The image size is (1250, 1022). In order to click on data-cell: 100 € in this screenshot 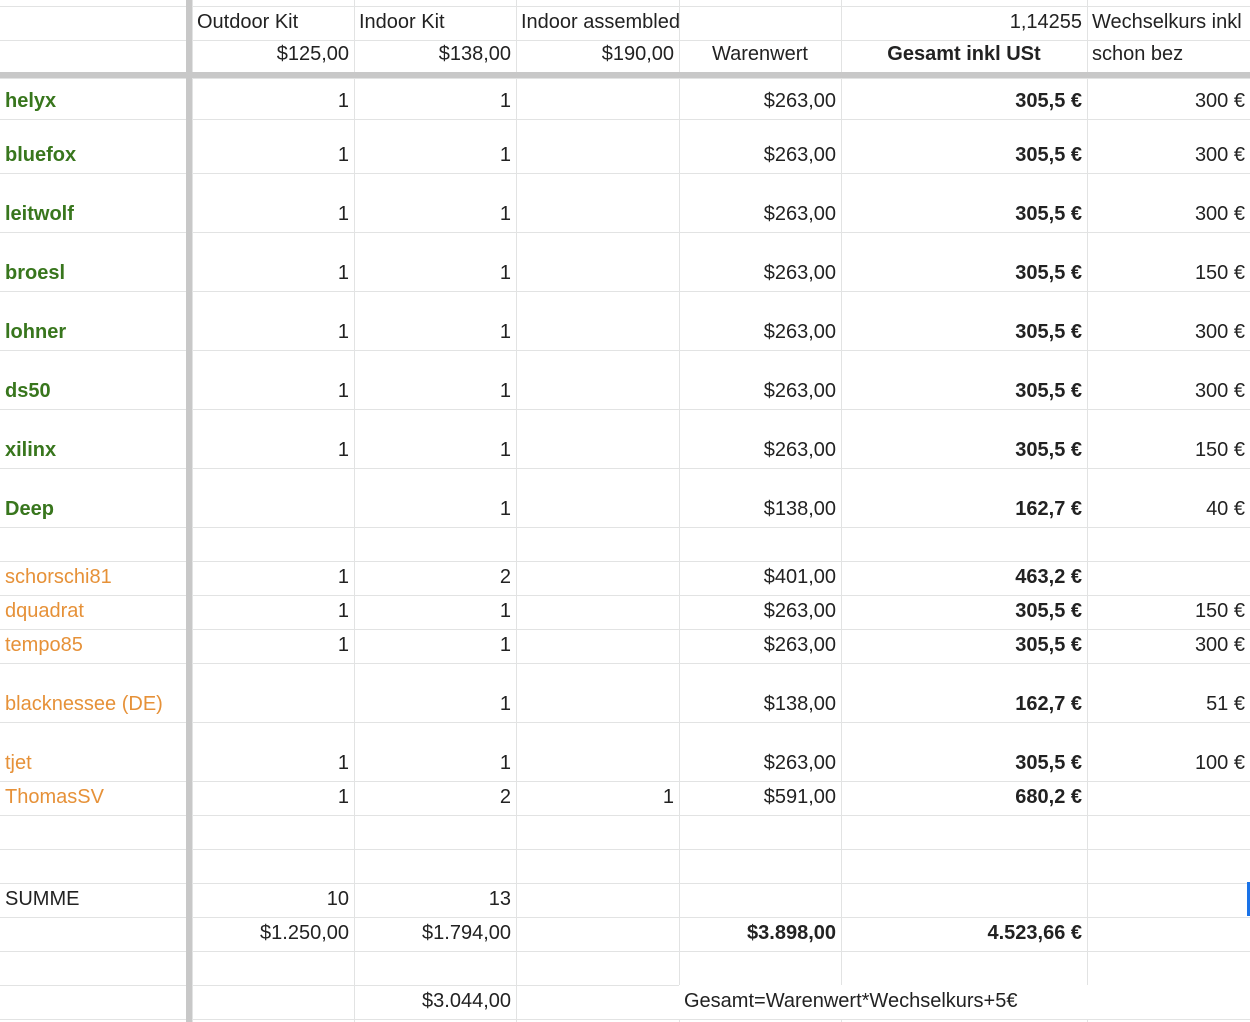, I will do `click(1168, 751)`.